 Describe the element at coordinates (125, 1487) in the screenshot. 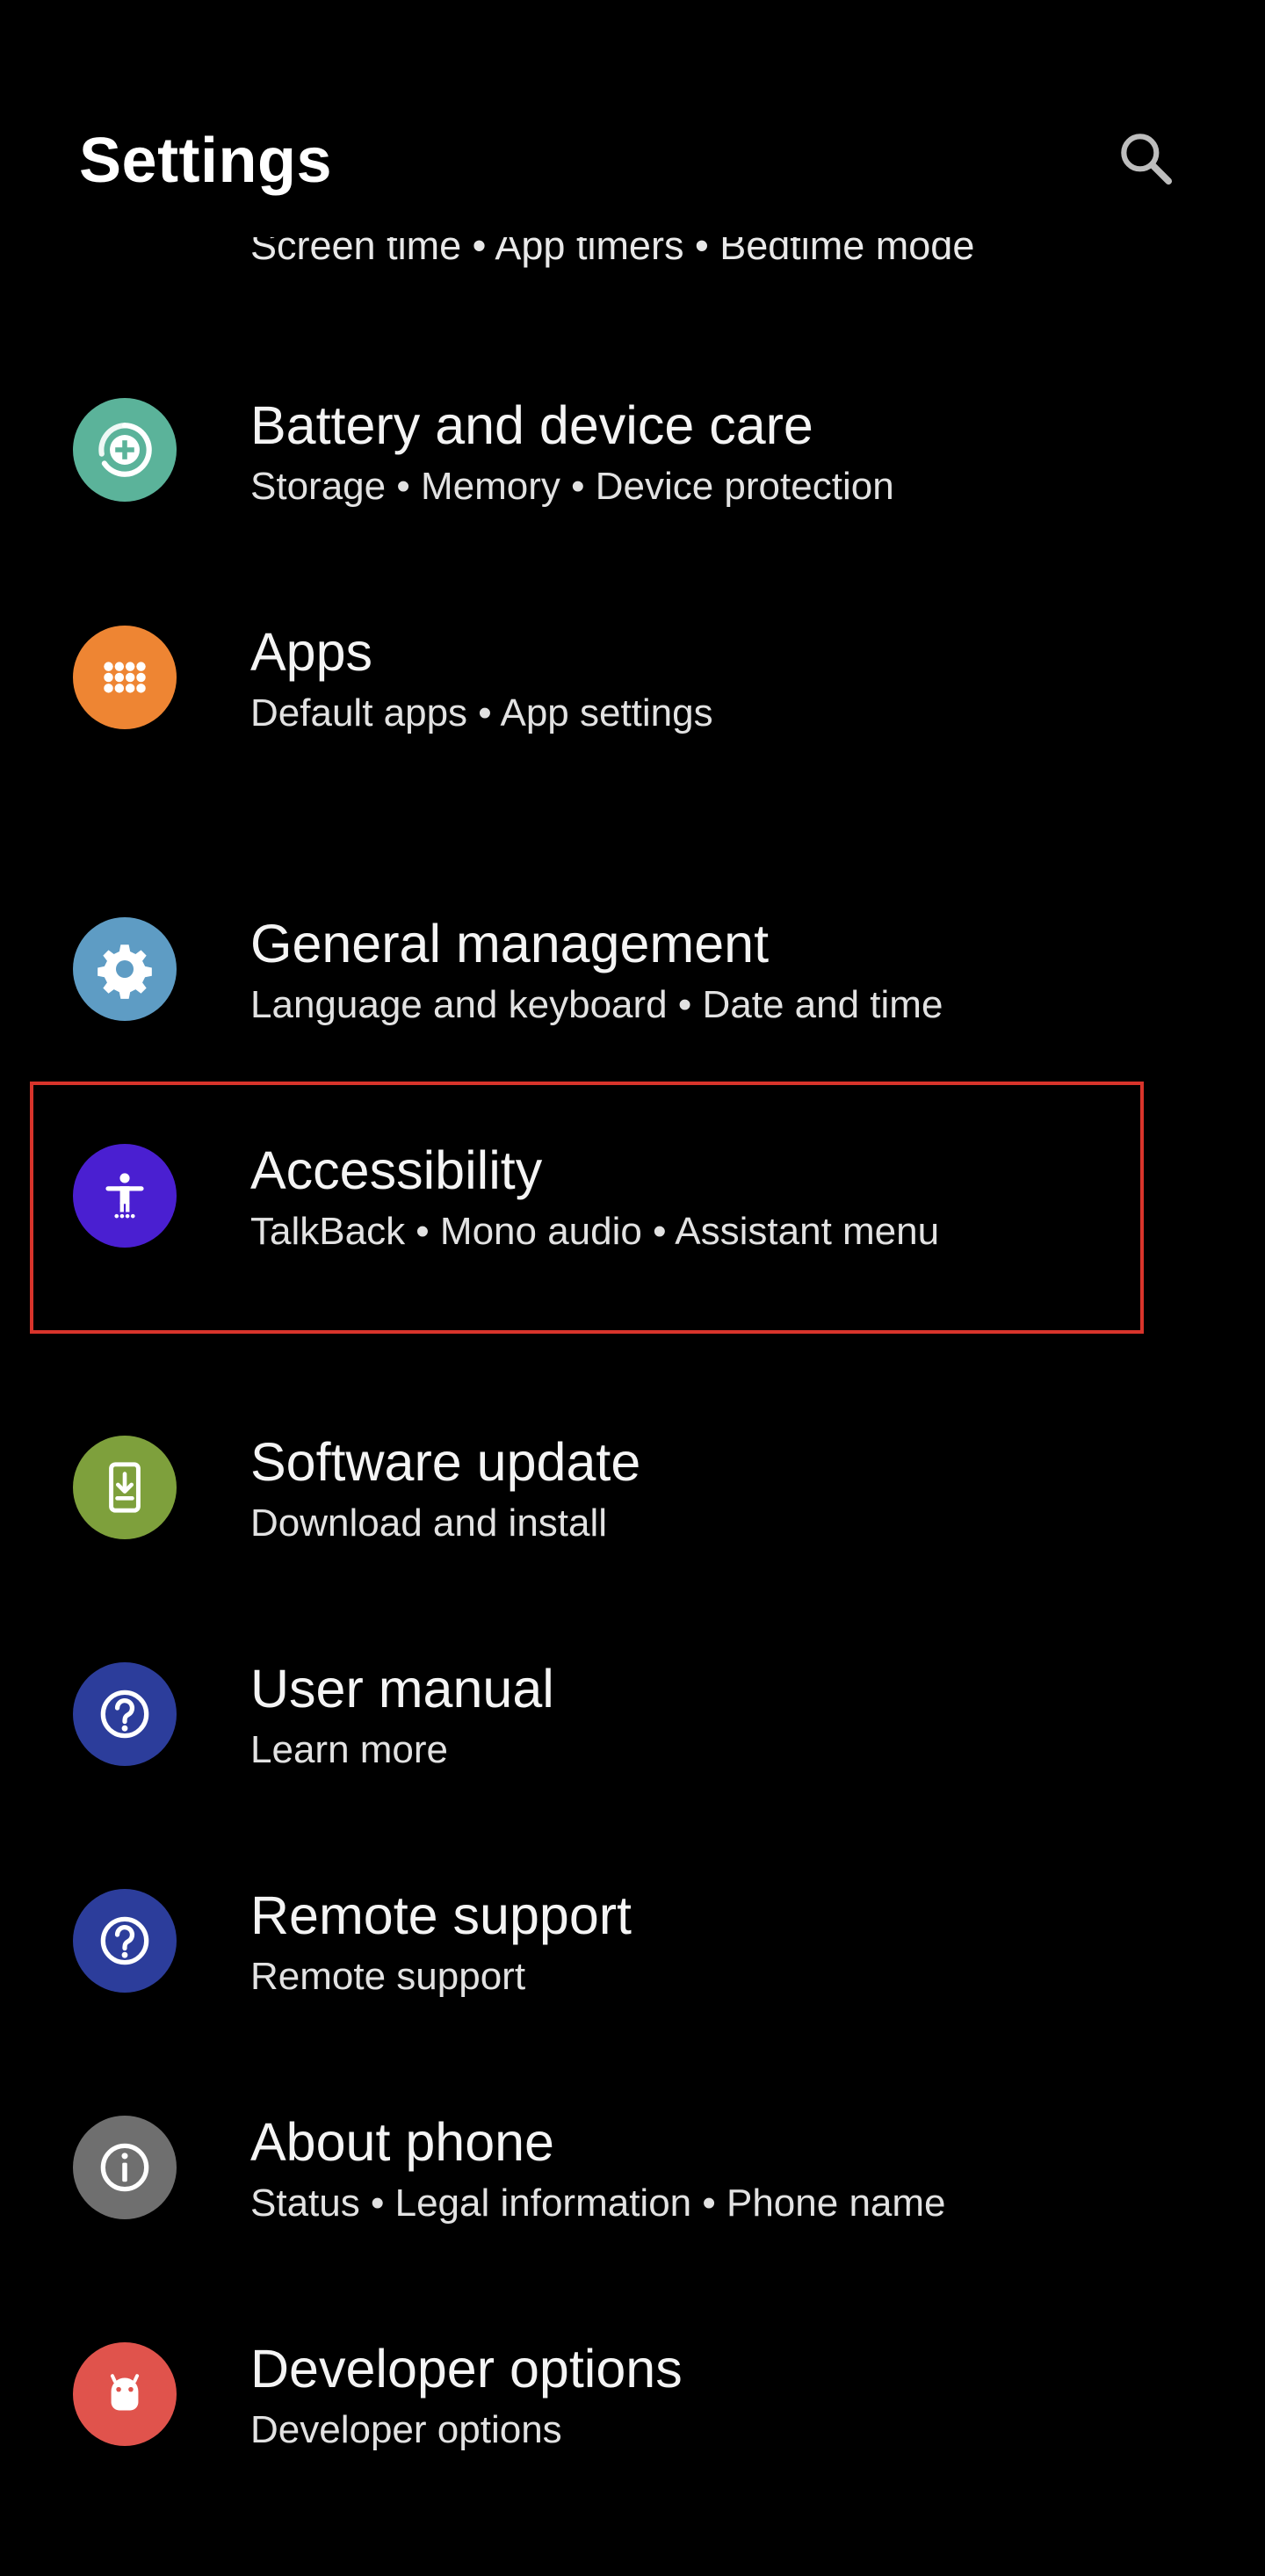

I see `software-update-icon` at that location.